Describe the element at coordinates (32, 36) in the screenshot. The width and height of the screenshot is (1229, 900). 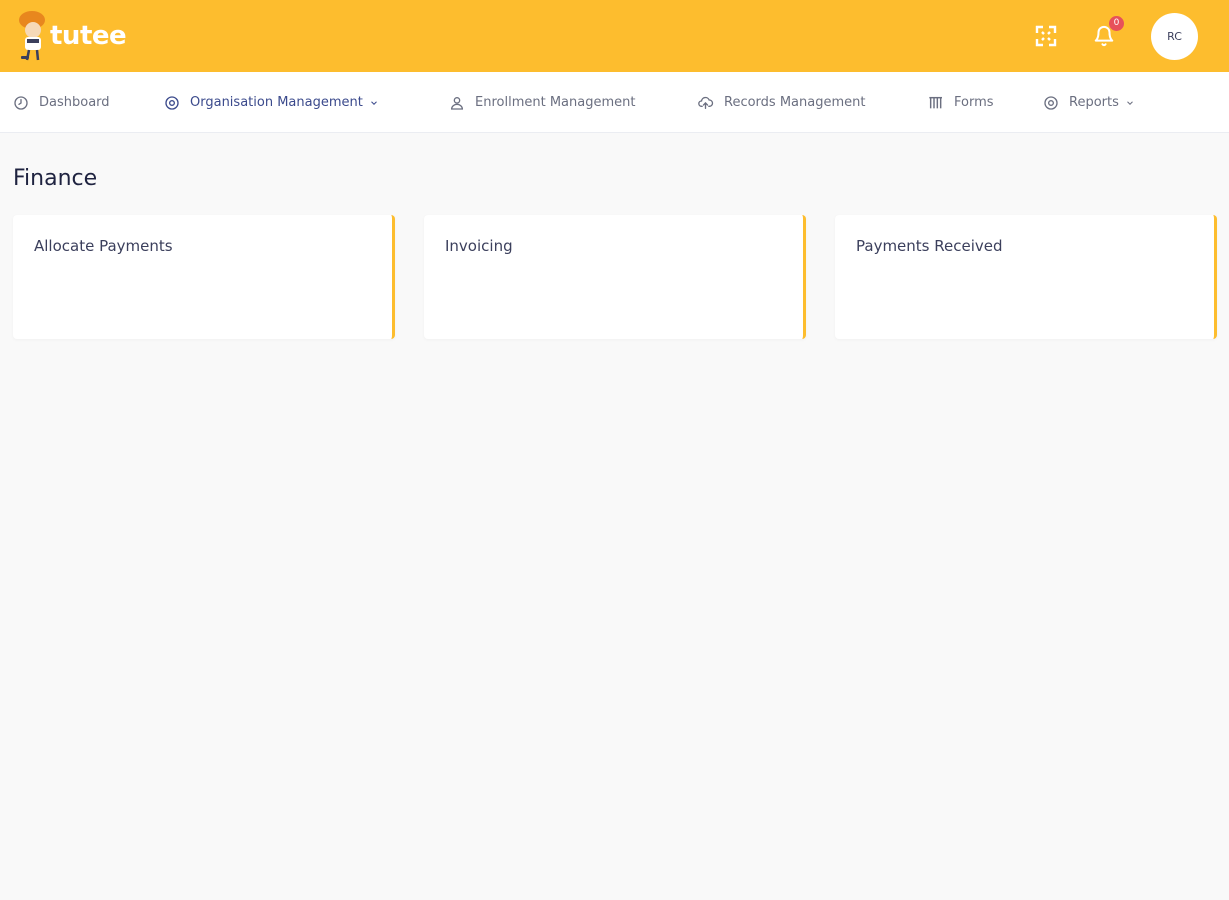
I see `mascot-icon` at that location.